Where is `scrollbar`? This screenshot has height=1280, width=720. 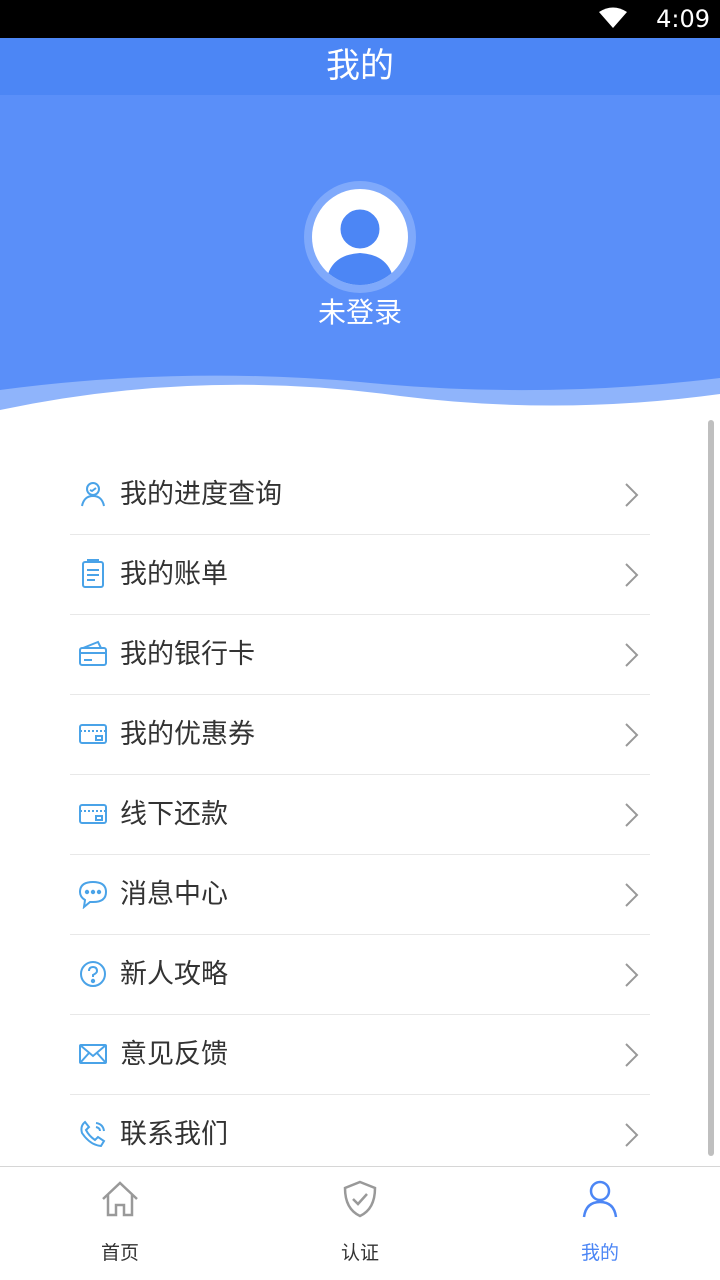
scrollbar is located at coordinates (711, 788).